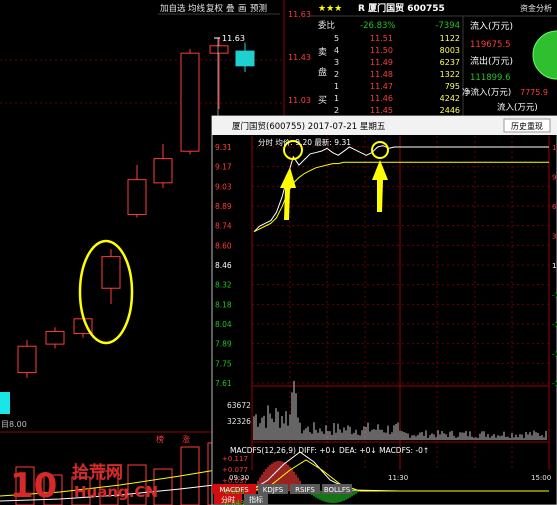  What do you see at coordinates (215, 8) in the screenshot?
I see `kline-toolbar-item: 复权` at bounding box center [215, 8].